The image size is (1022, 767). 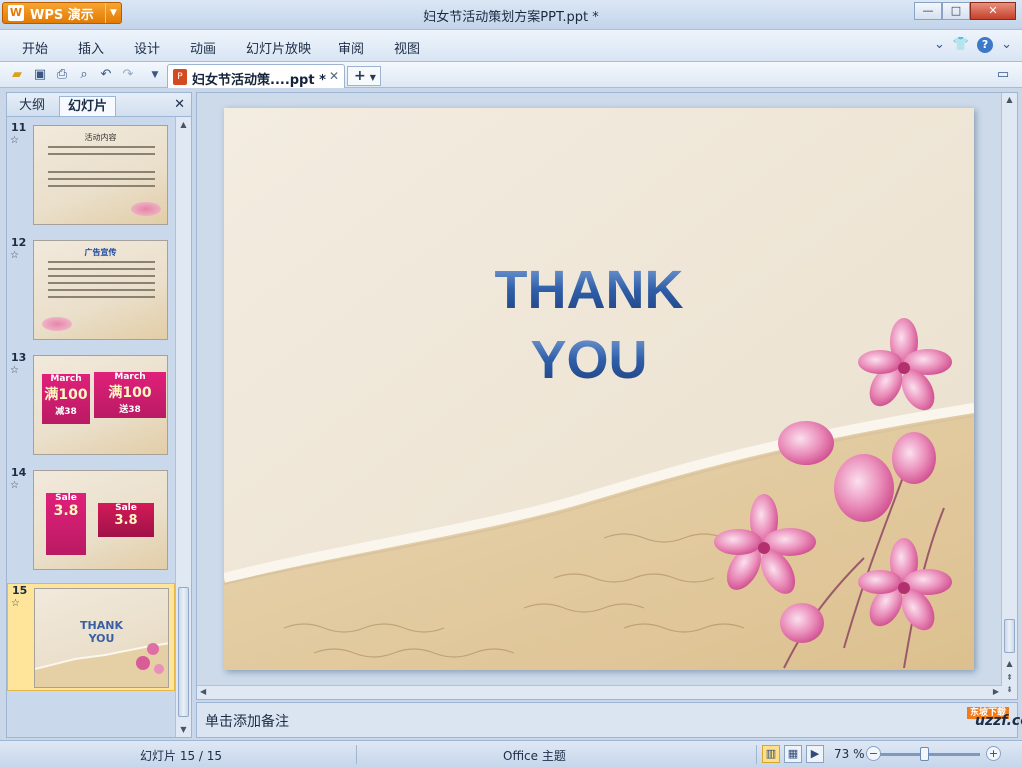 I want to click on slide-vertical-scrollbar: ▲ ▲ ⇞ ⇟, so click(x=1009, y=396).